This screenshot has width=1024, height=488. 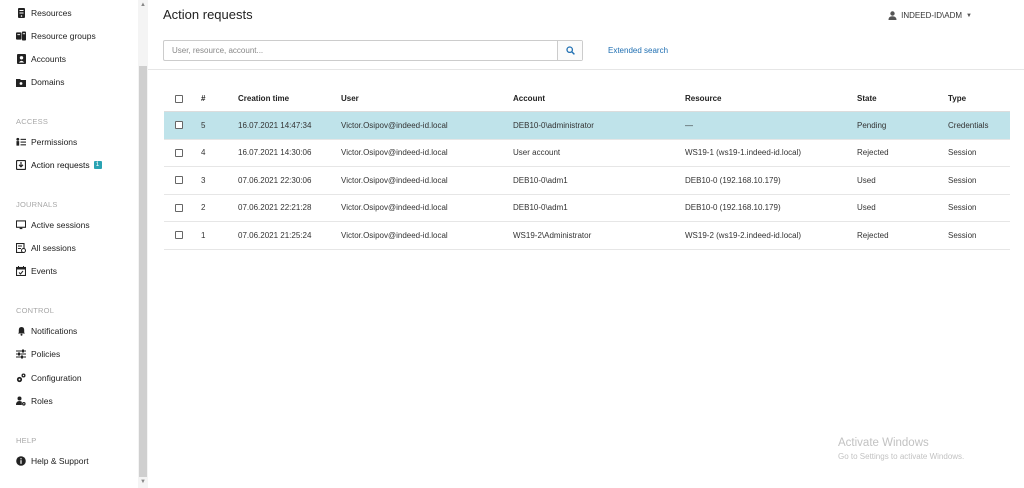 What do you see at coordinates (69, 59) in the screenshot?
I see `sidebar-item-accounts: Accounts` at bounding box center [69, 59].